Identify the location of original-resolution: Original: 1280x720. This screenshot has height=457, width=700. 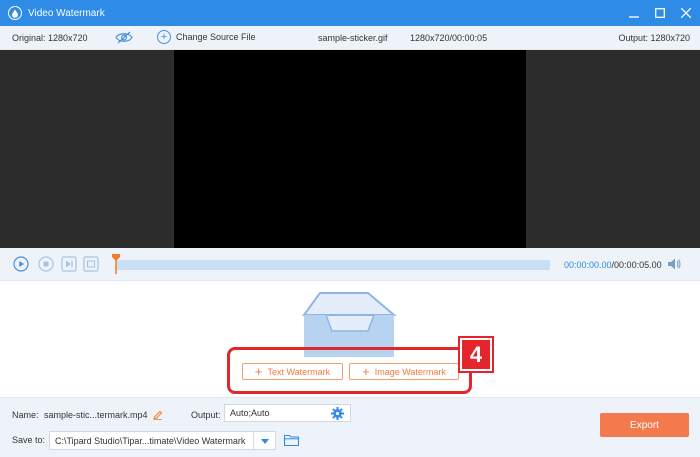
(50, 38).